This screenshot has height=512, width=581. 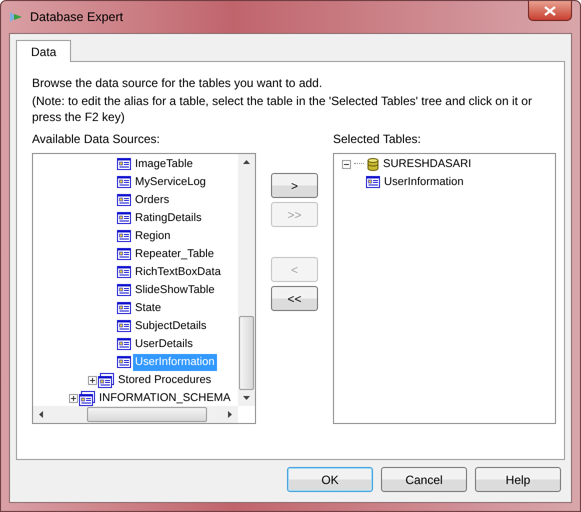 I want to click on move-button: >, so click(x=294, y=185).